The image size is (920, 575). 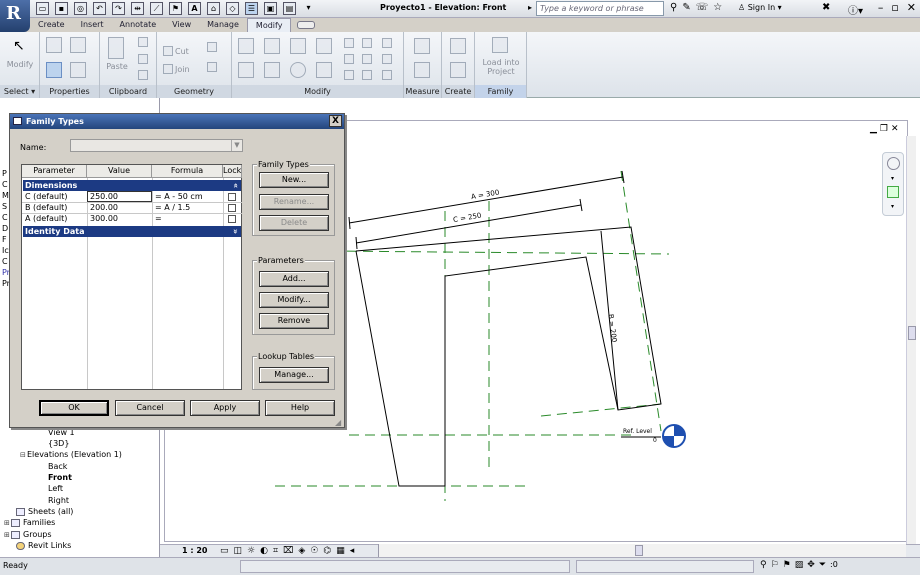 I want to click on maximize-button: ▫, so click(x=894, y=7).